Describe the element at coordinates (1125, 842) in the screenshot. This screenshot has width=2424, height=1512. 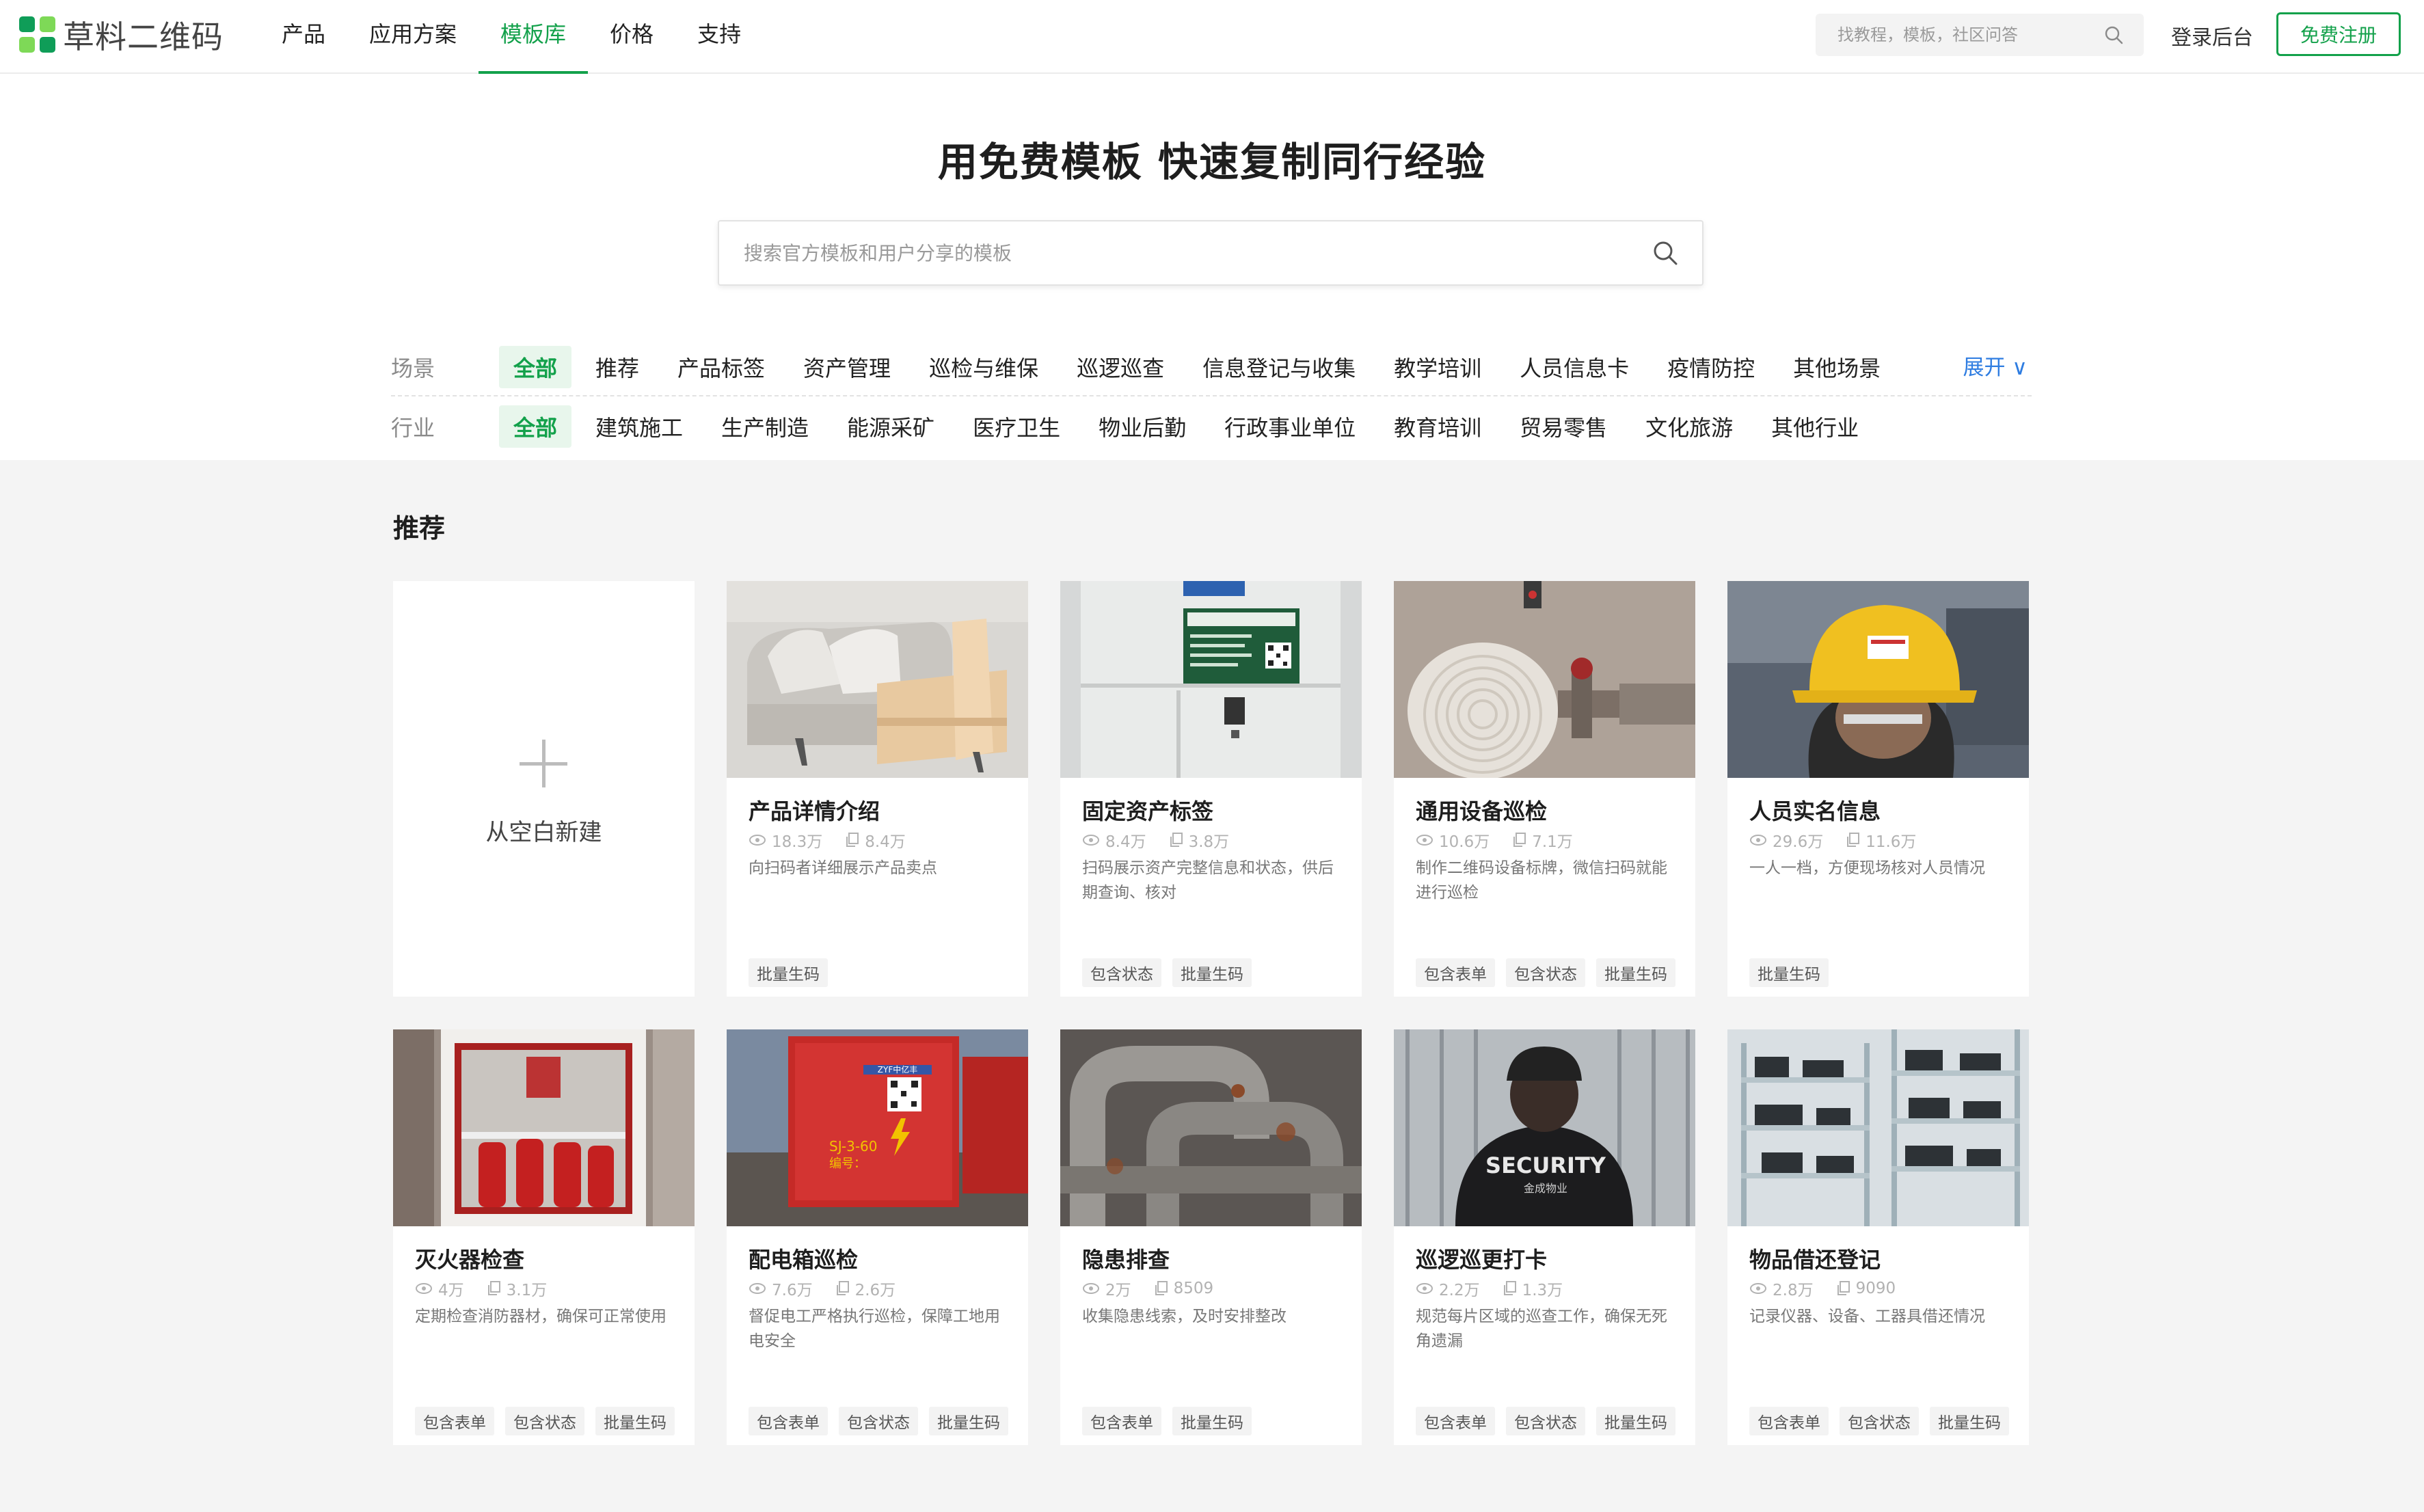
I see `view-count: 8.4万` at that location.